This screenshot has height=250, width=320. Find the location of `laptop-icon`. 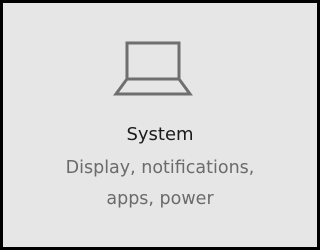

laptop-icon is located at coordinates (153, 69).